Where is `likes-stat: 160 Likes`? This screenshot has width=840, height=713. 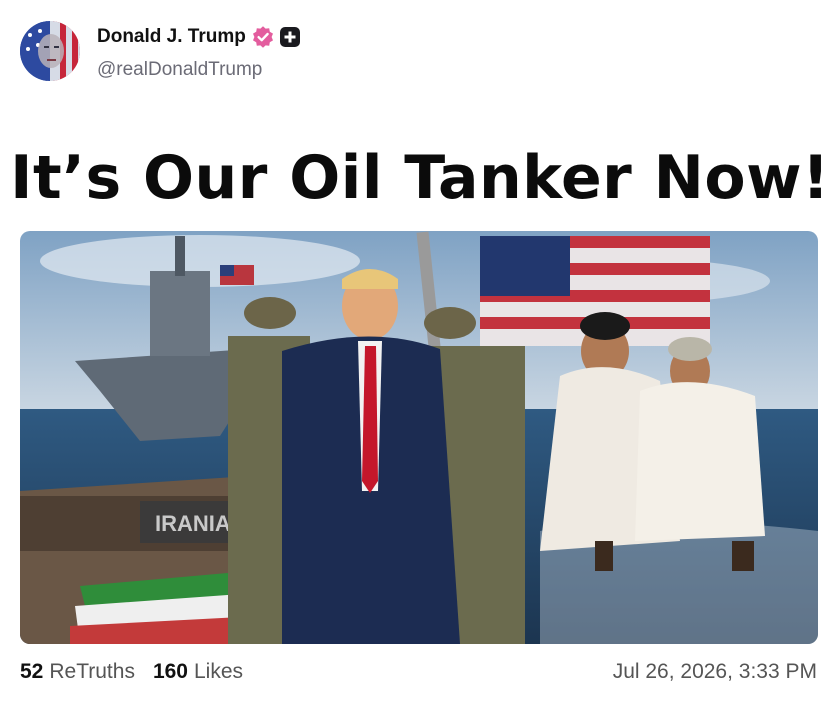
likes-stat: 160 Likes is located at coordinates (198, 672).